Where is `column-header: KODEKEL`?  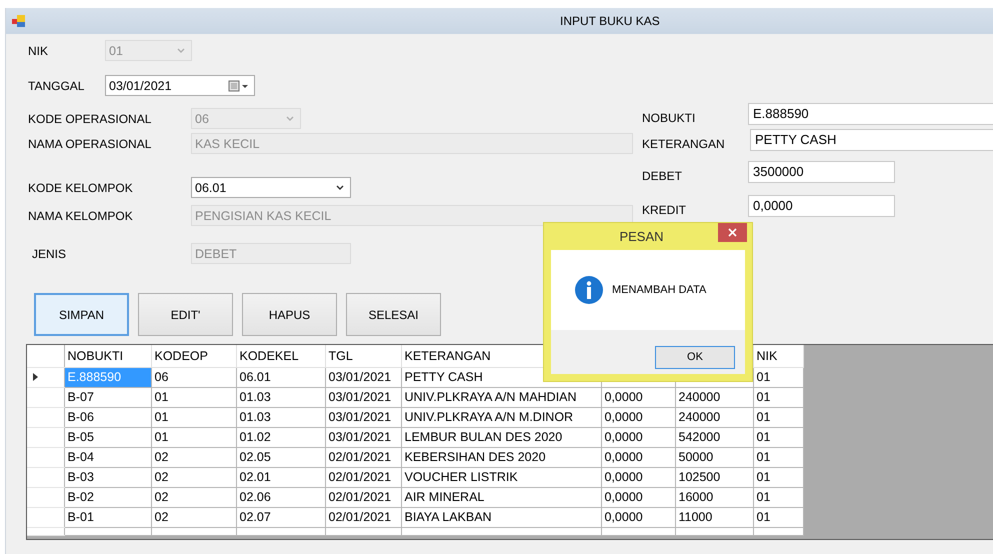 column-header: KODEKEL is located at coordinates (280, 356).